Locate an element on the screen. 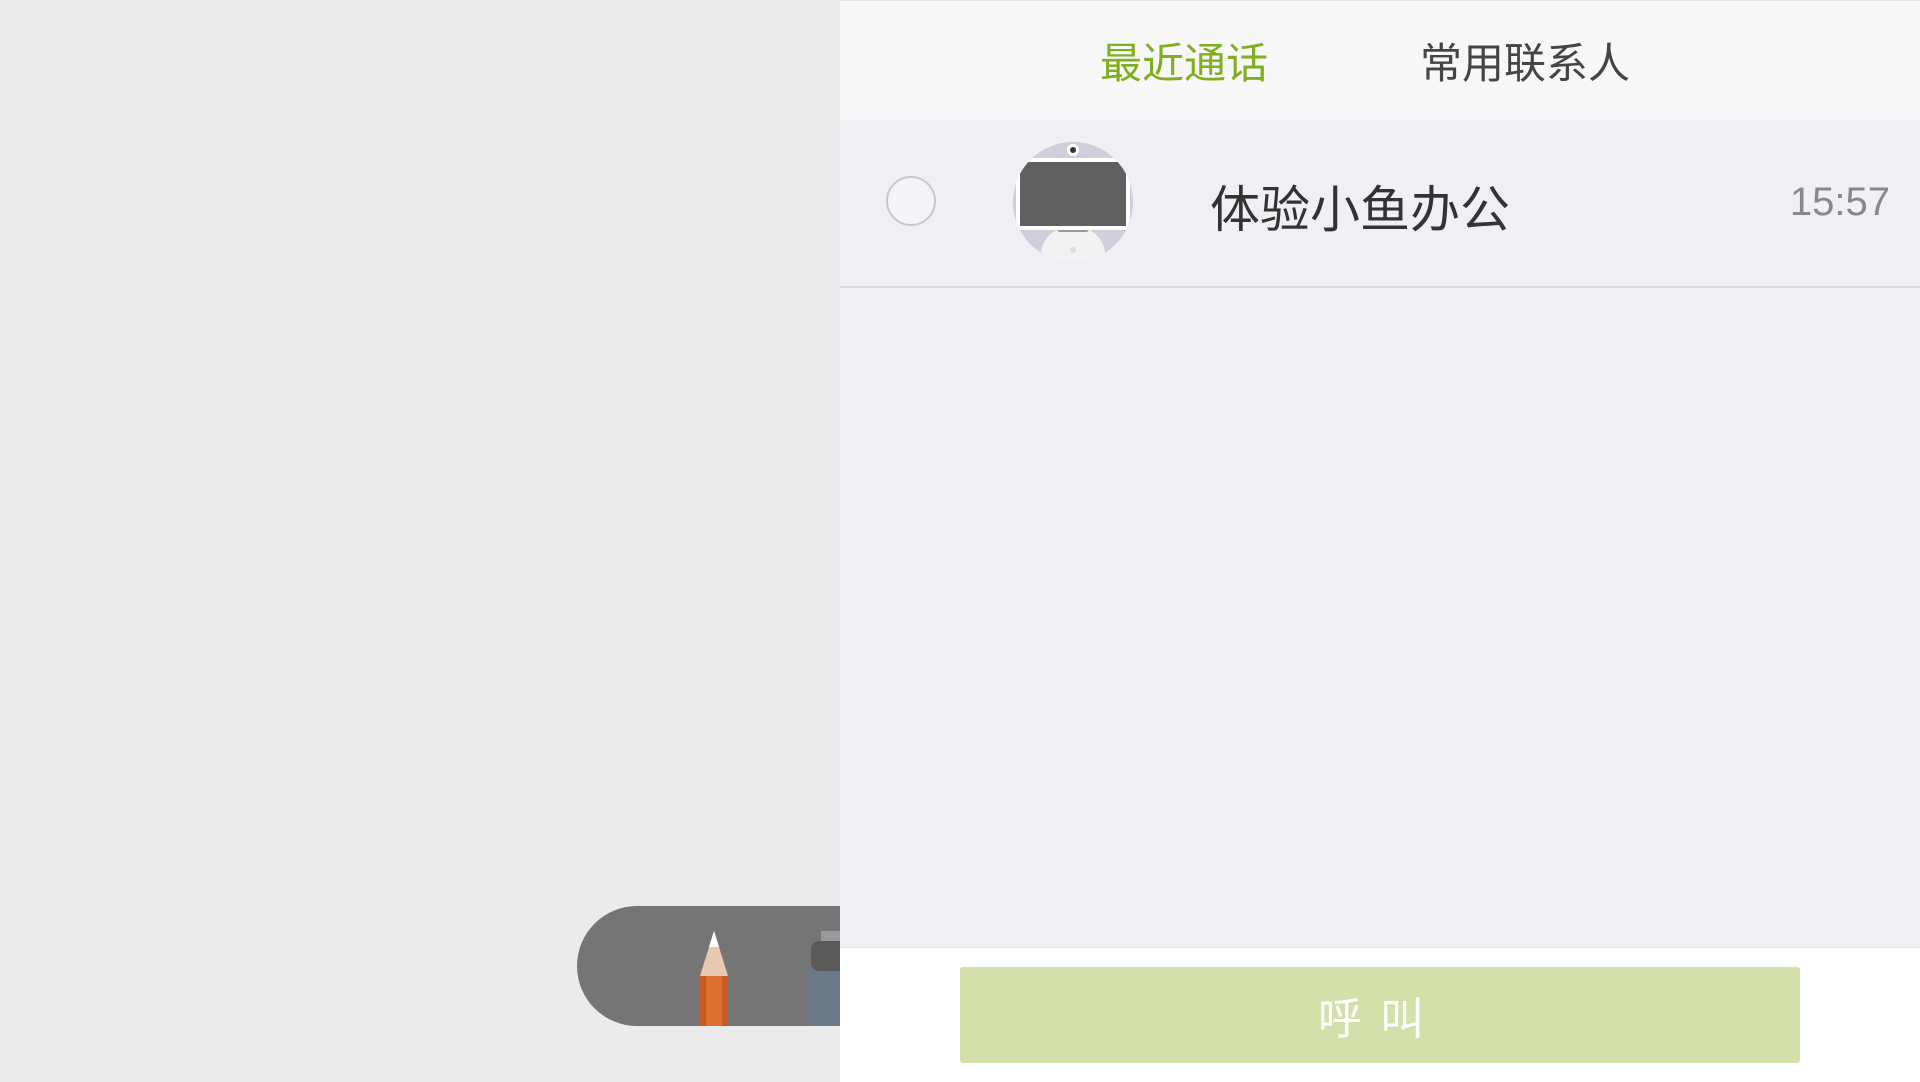  bottom-bar: 呼叫 is located at coordinates (1380, 1014).